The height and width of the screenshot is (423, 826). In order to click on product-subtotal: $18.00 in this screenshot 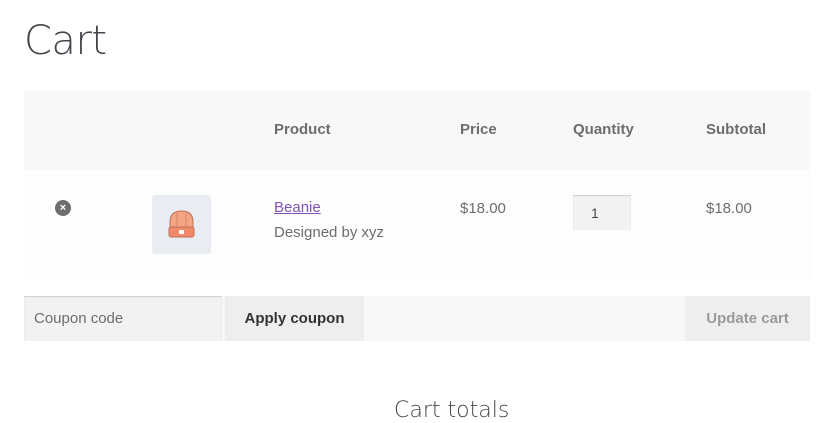, I will do `click(729, 208)`.